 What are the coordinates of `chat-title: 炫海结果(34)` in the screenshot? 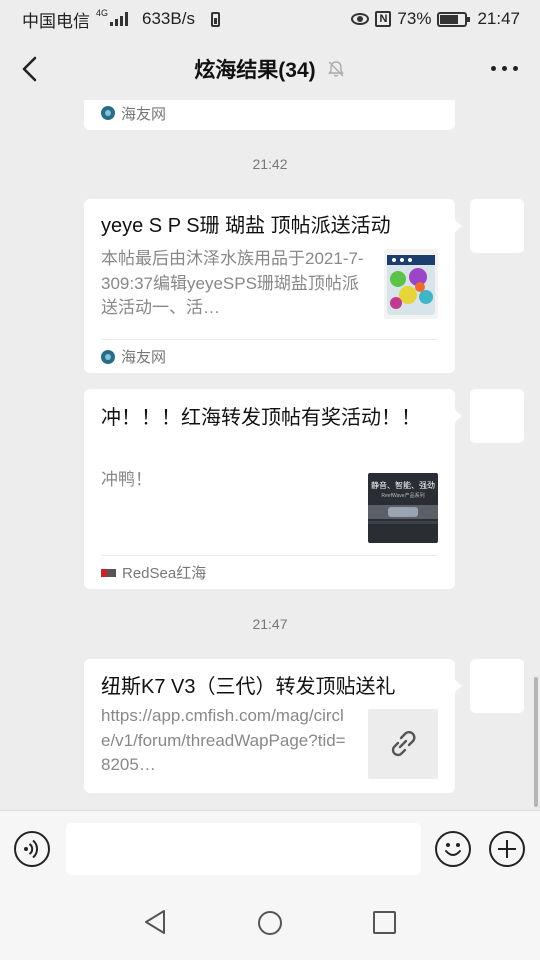 It's located at (255, 70).